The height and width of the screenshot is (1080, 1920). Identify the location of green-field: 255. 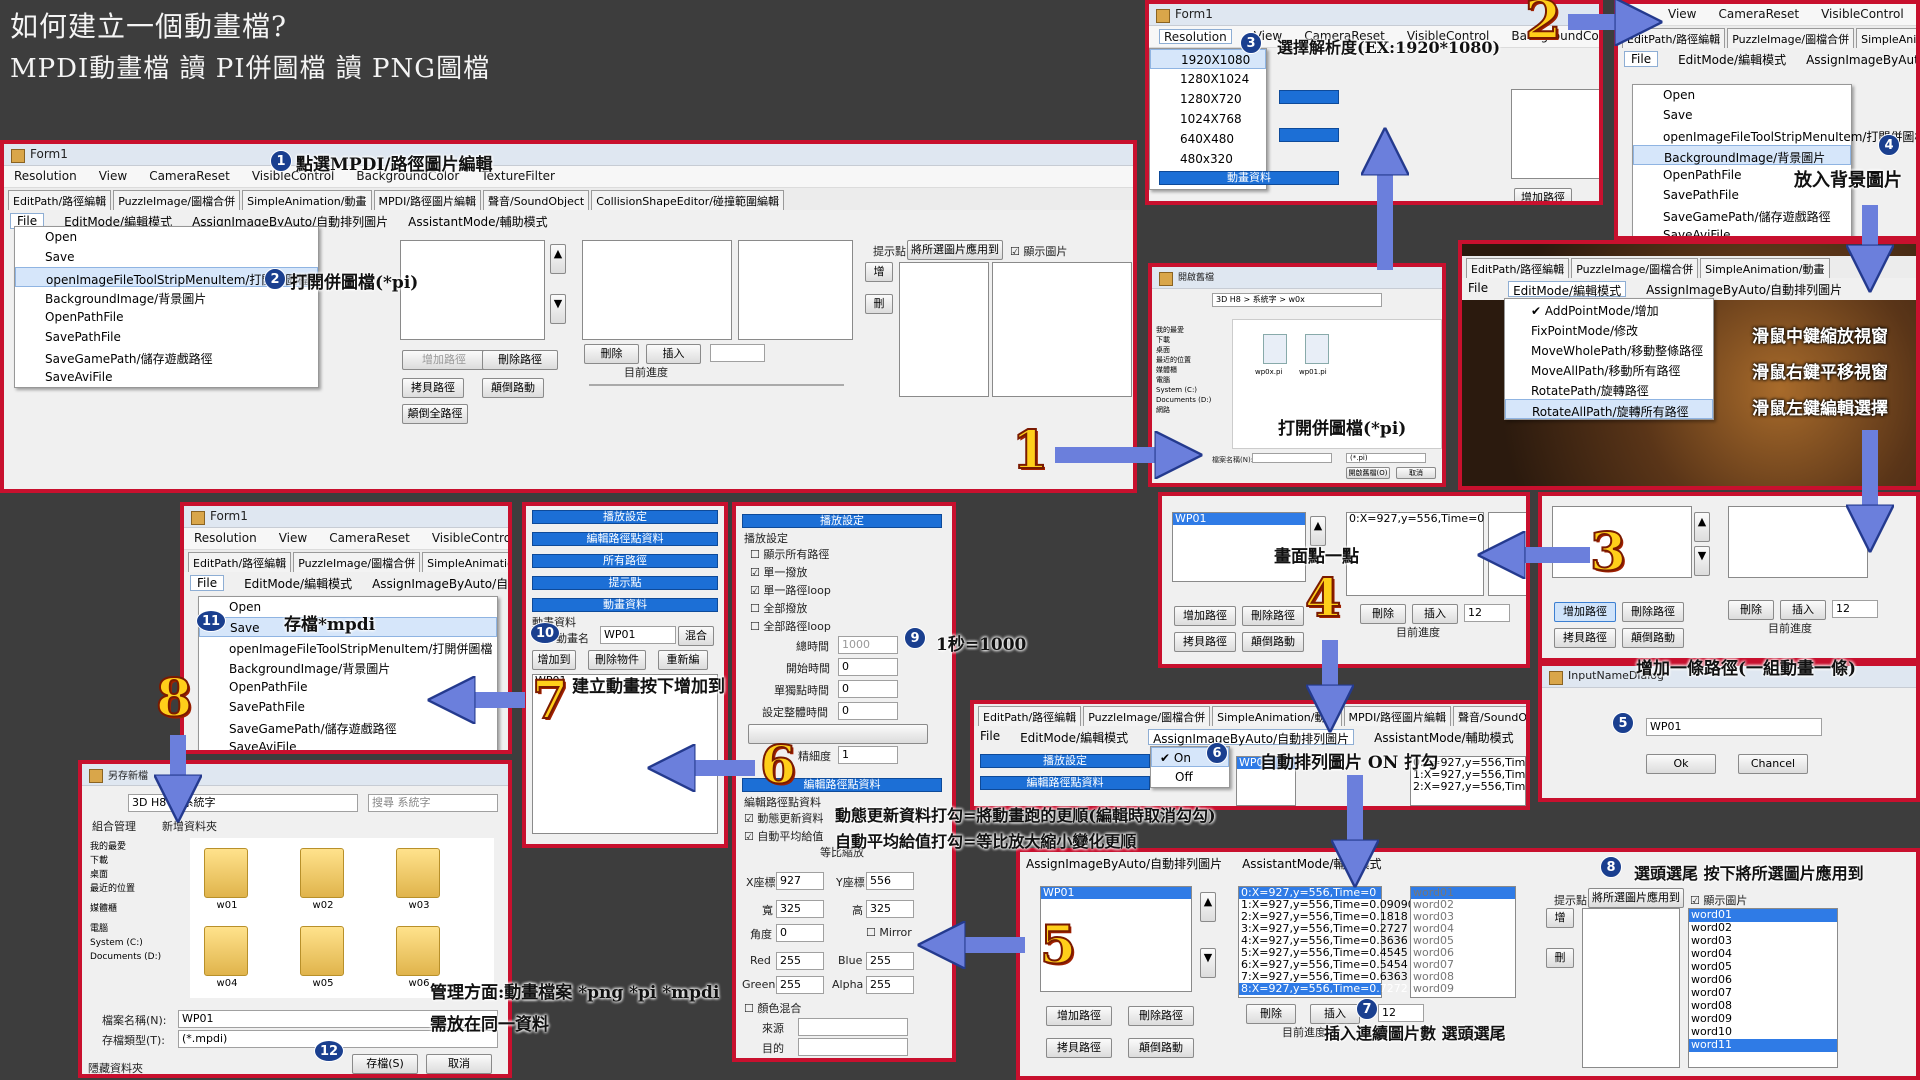
(800, 985).